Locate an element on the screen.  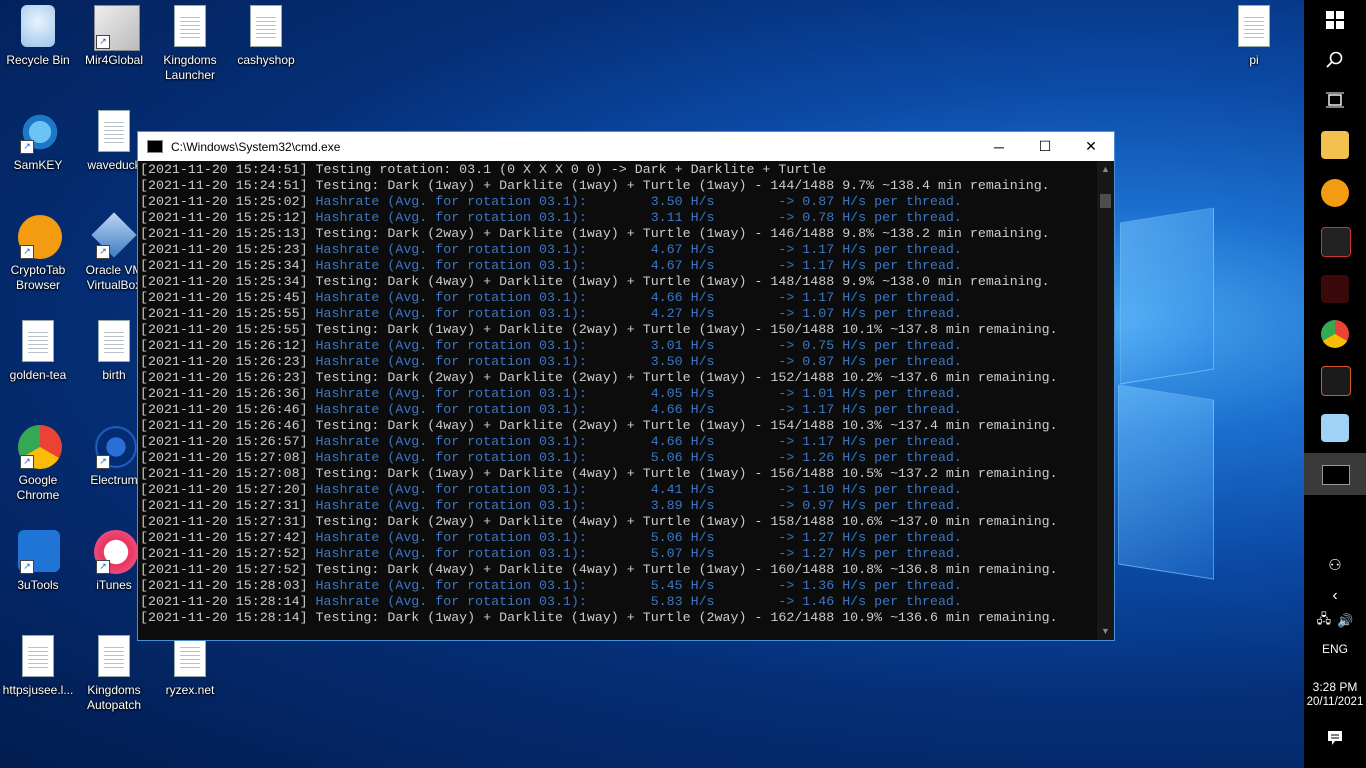
console-timestamp: [2021-11-20 15:25:13] is located at coordinates (224, 233).